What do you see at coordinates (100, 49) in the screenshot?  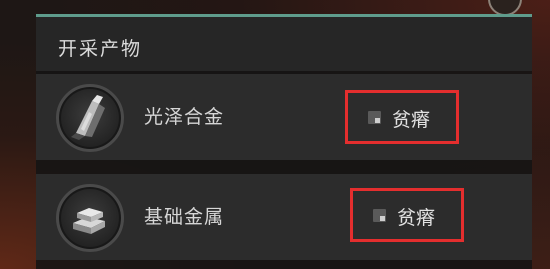 I see `panel-title: 开采产物` at bounding box center [100, 49].